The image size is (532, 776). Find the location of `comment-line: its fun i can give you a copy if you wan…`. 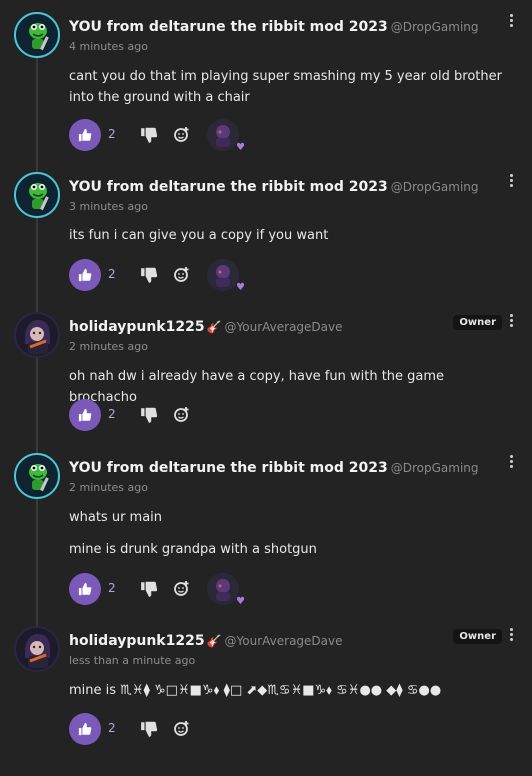

comment-line: its fun i can give you a copy if you wan… is located at coordinates (199, 235).